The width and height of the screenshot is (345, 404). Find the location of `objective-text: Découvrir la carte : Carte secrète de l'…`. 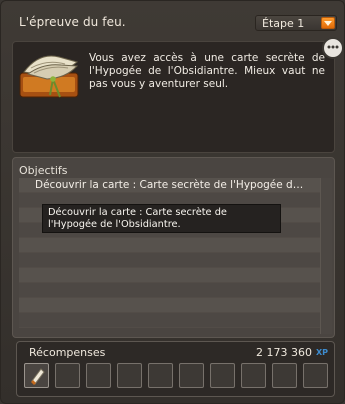

objective-text: Découvrir la carte : Carte secrète de l'… is located at coordinates (169, 185).